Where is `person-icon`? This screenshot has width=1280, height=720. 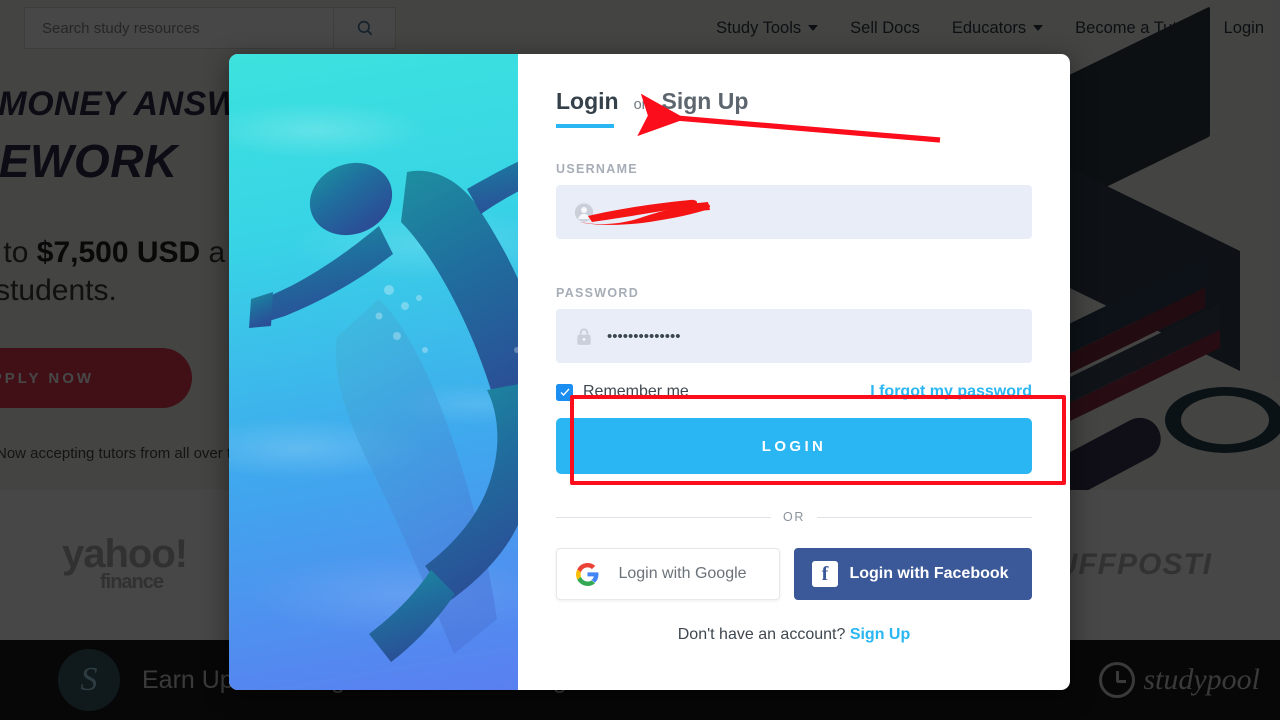 person-icon is located at coordinates (584, 212).